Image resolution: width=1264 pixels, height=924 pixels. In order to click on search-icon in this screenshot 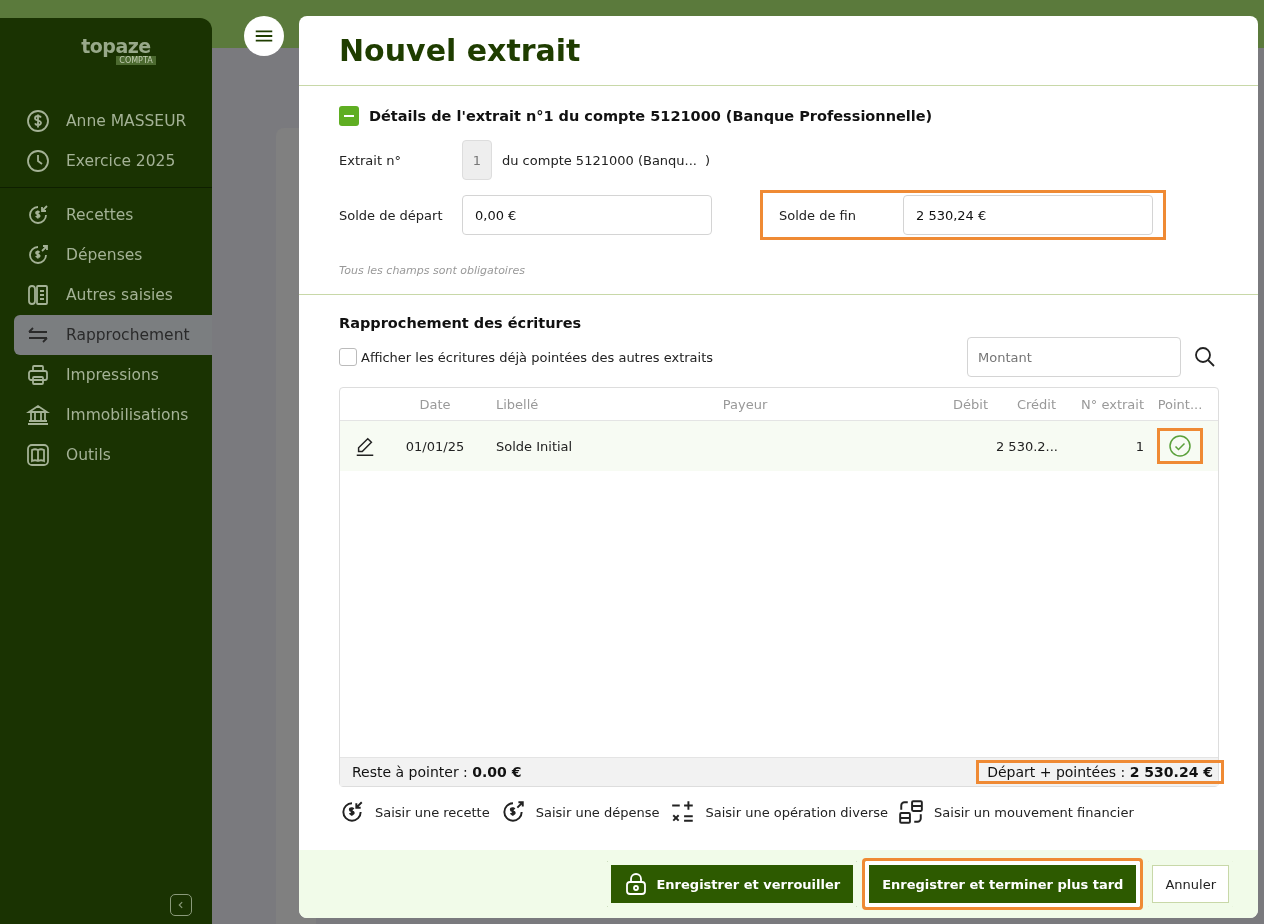, I will do `click(1205, 357)`.